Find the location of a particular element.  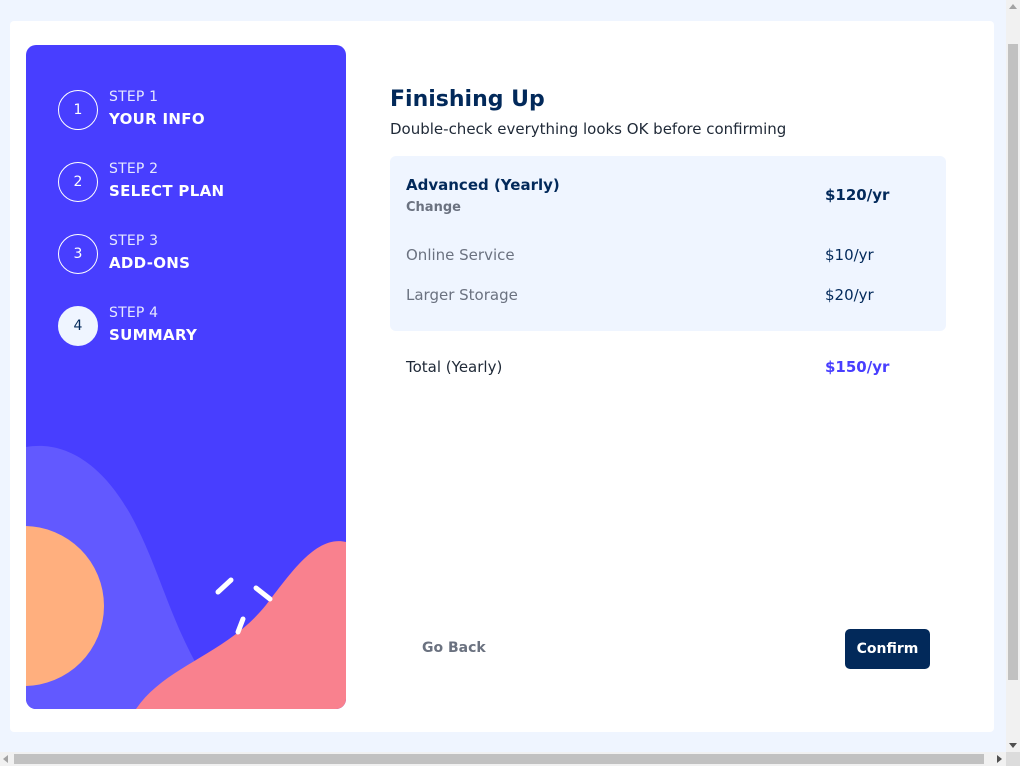

step-2-title: SELECT PLAN is located at coordinates (167, 191).